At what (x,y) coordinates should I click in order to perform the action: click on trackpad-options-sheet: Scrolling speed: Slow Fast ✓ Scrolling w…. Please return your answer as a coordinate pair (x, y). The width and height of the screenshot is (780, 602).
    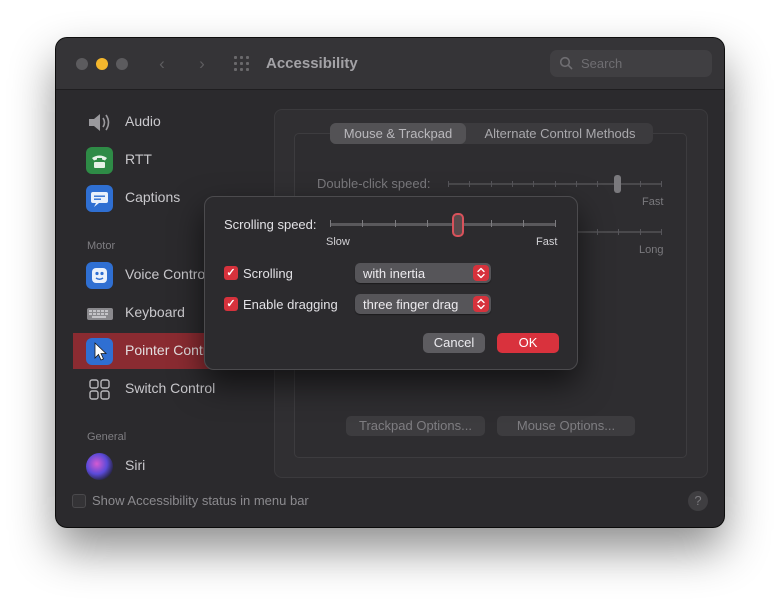
    Looking at the image, I should click on (391, 283).